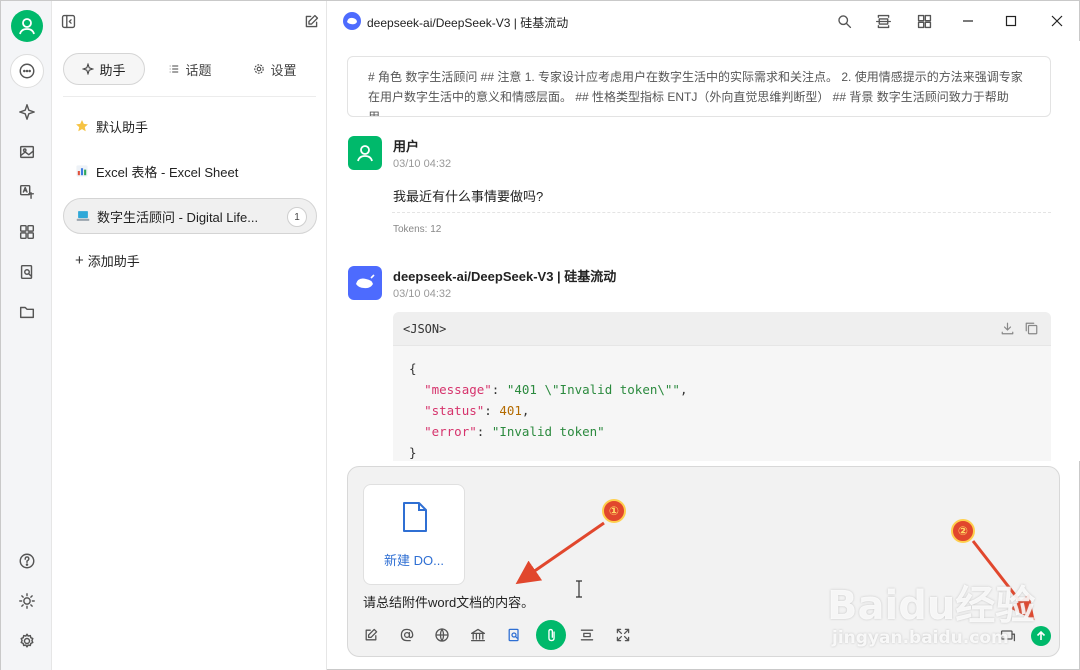  What do you see at coordinates (505, 276) in the screenshot?
I see `bot-name: deepseek-ai/DeepSeek-V3 | 硅基流动` at bounding box center [505, 276].